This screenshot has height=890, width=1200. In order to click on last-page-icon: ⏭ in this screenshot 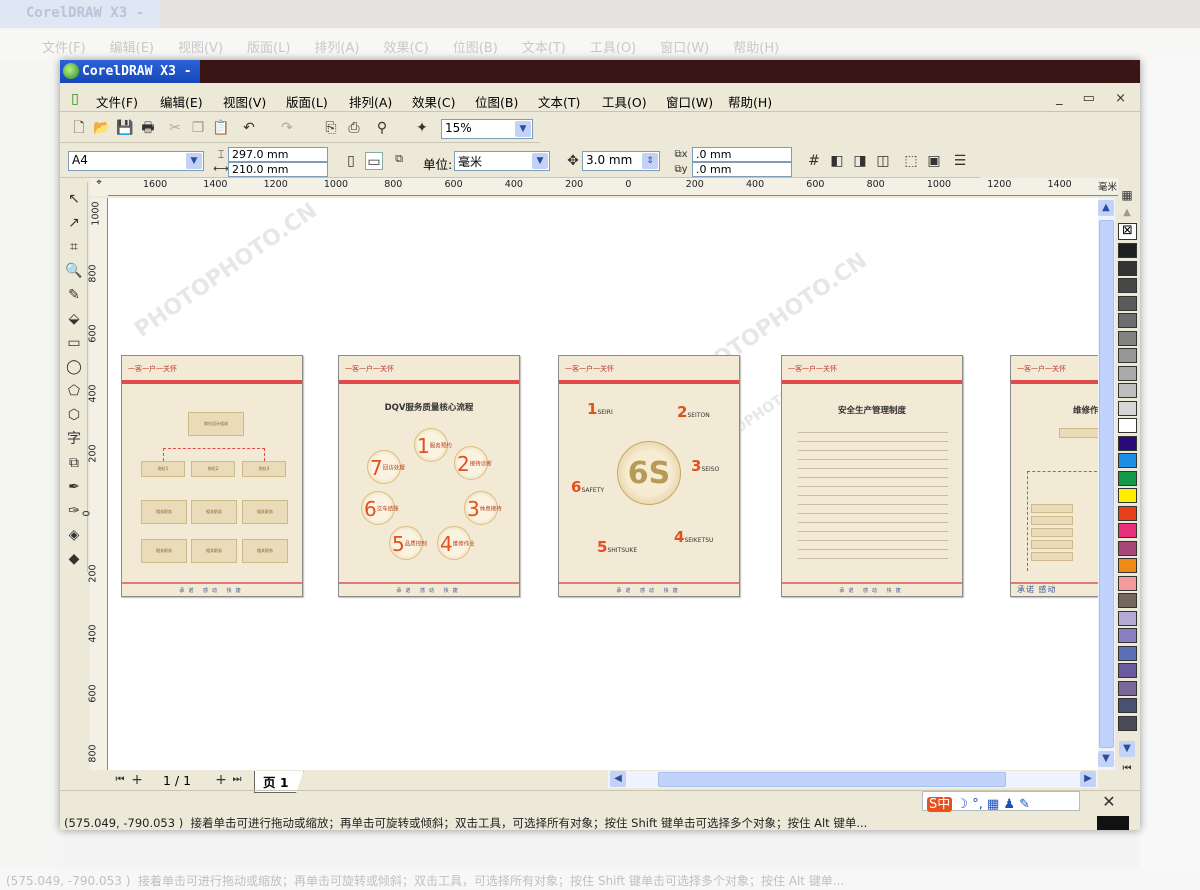, I will do `click(237, 780)`.